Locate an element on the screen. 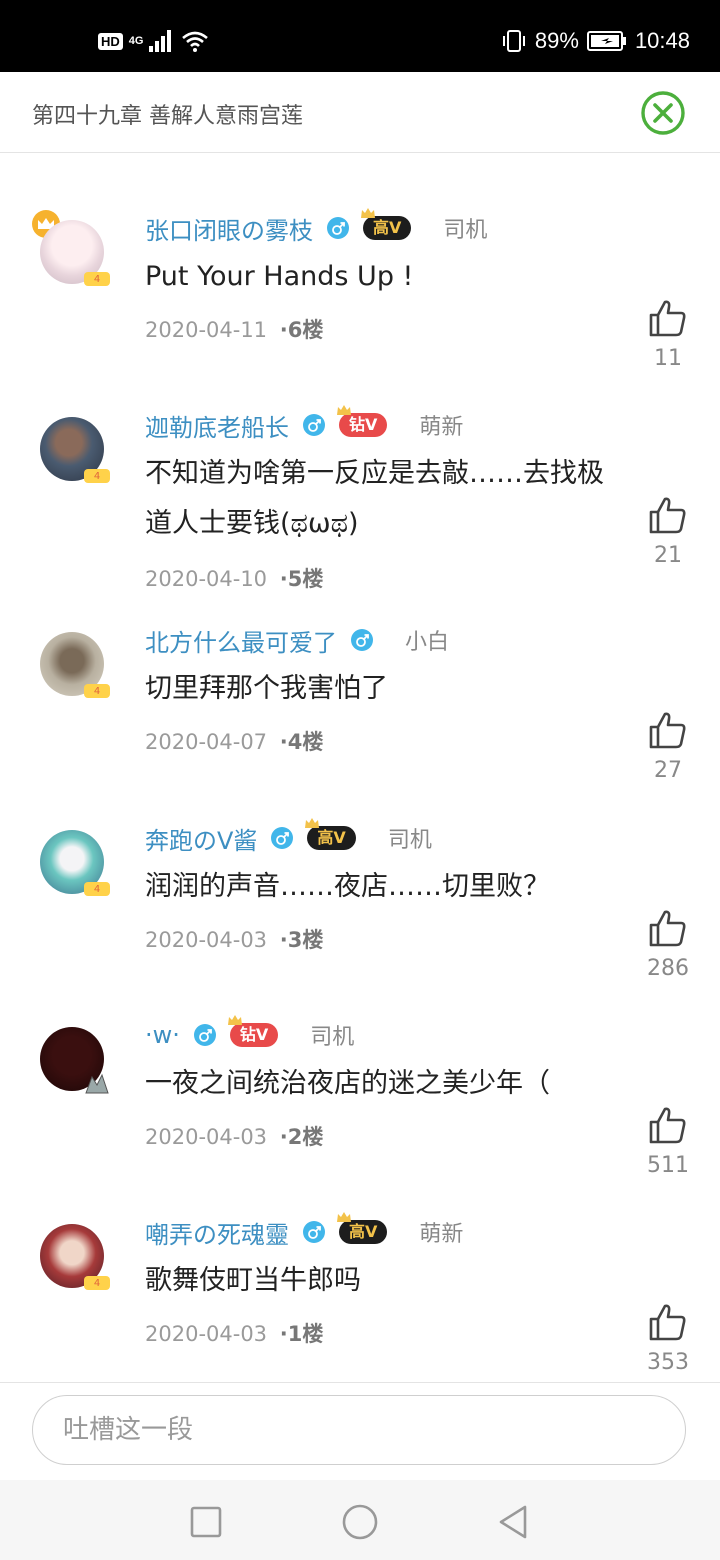 The width and height of the screenshot is (720, 1560). level-badge-icon is located at coordinates (97, 1083).